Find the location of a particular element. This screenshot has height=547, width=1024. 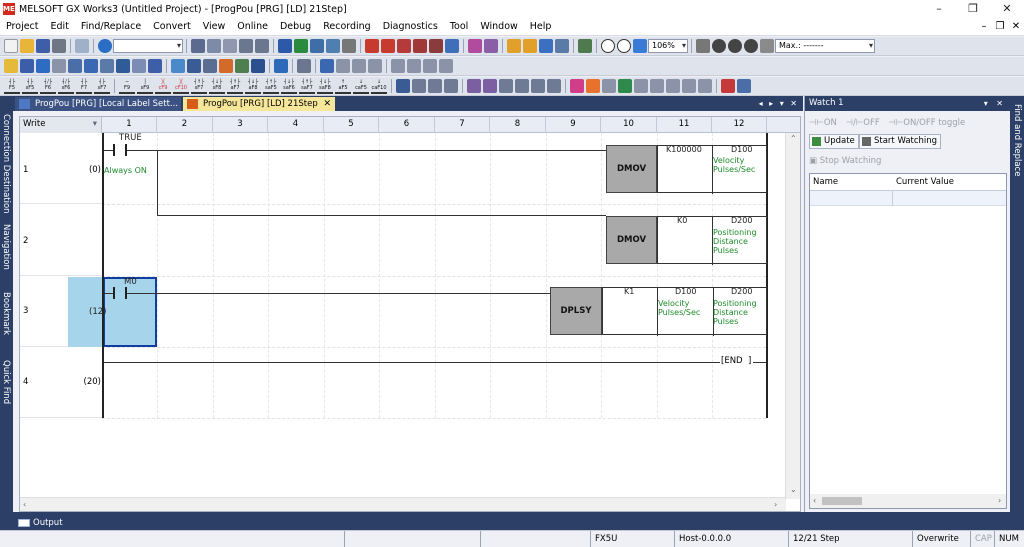

tab-ladder-program: ProgPou [PRG] [LD] 21Step ✕ is located at coordinates (259, 104).